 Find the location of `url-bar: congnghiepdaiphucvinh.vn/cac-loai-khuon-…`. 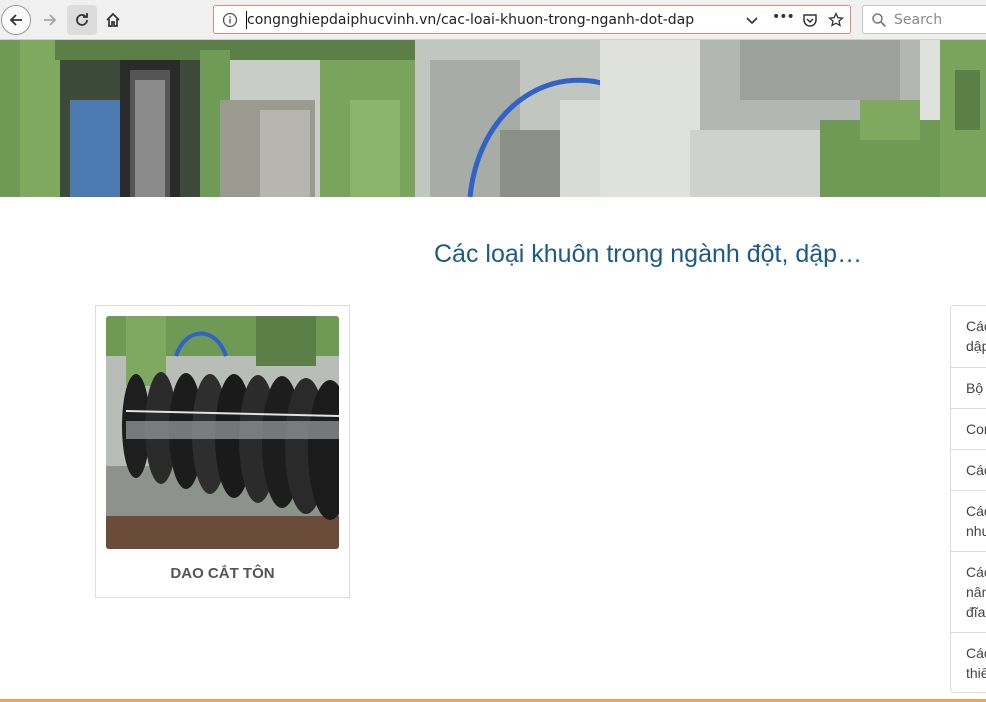

url-bar: congnghiepdaiphucvinh.vn/cac-loai-khuon-… is located at coordinates (532, 19).